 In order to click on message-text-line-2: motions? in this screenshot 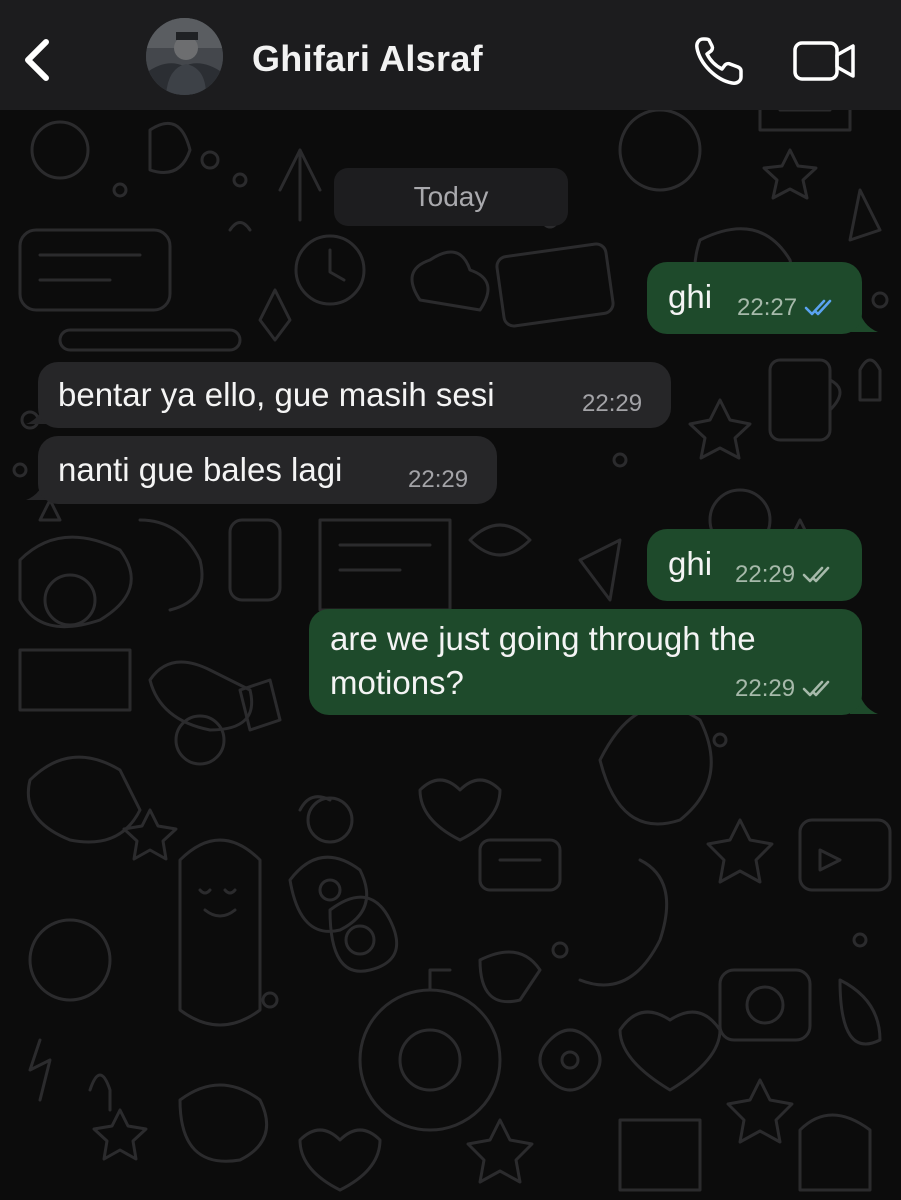, I will do `click(397, 682)`.